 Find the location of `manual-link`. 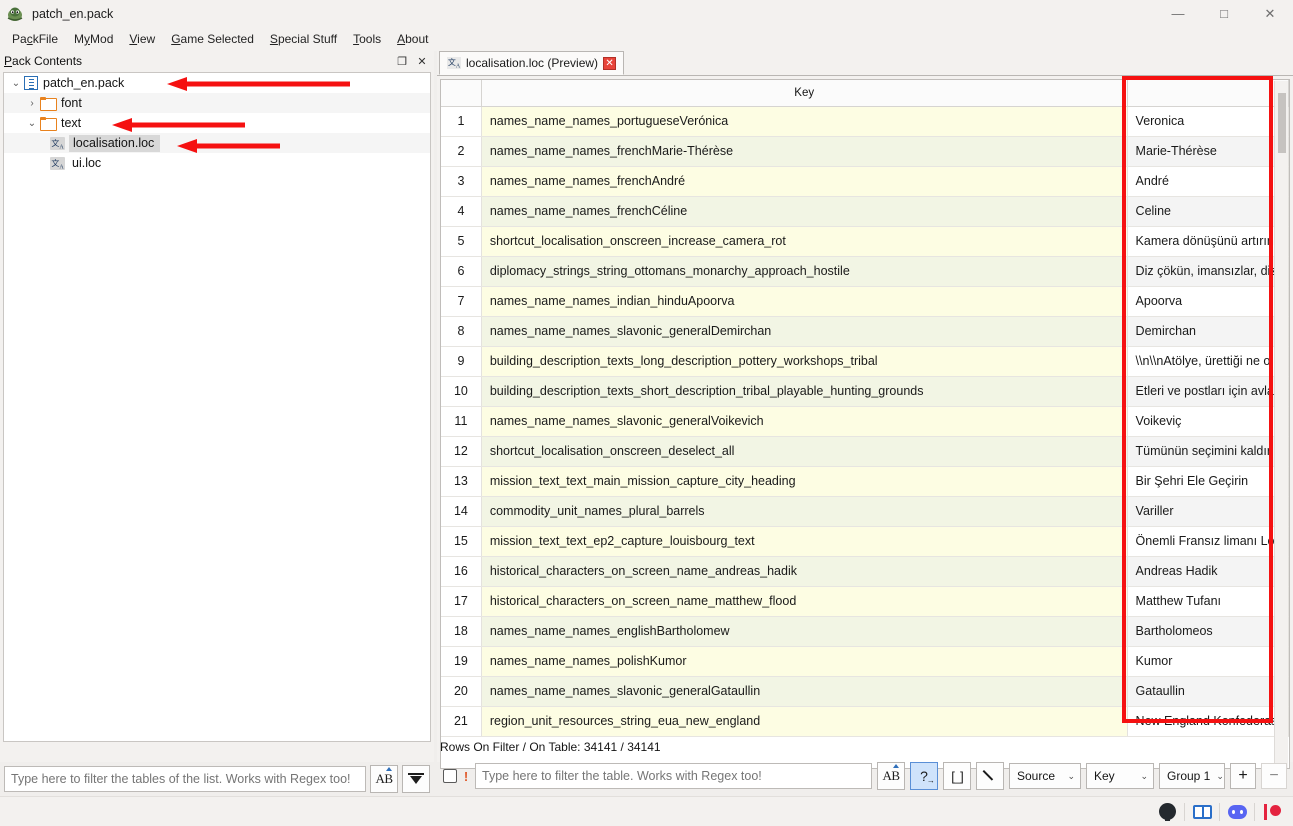

manual-link is located at coordinates (1202, 812).